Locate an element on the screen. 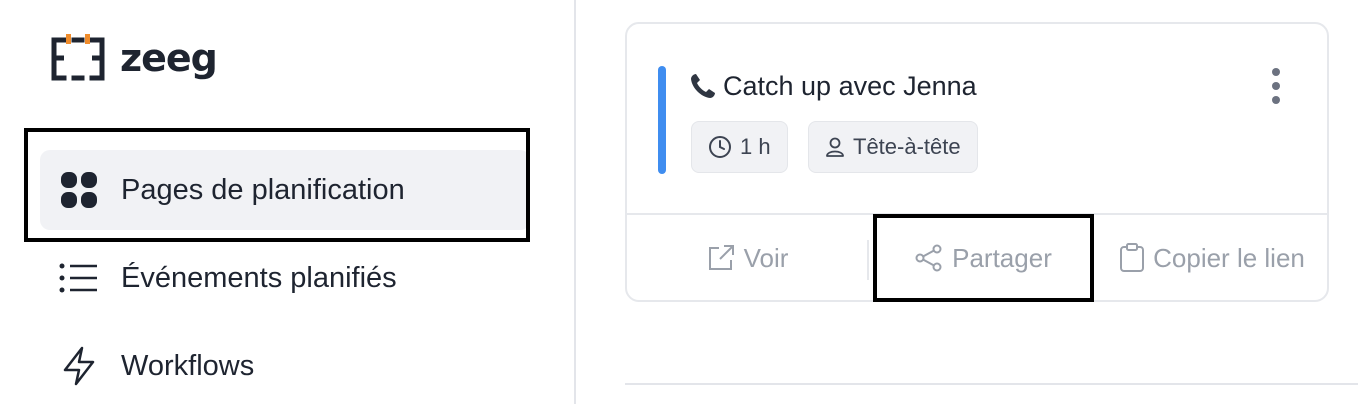 The width and height of the screenshot is (1358, 406). content-divider is located at coordinates (991, 384).